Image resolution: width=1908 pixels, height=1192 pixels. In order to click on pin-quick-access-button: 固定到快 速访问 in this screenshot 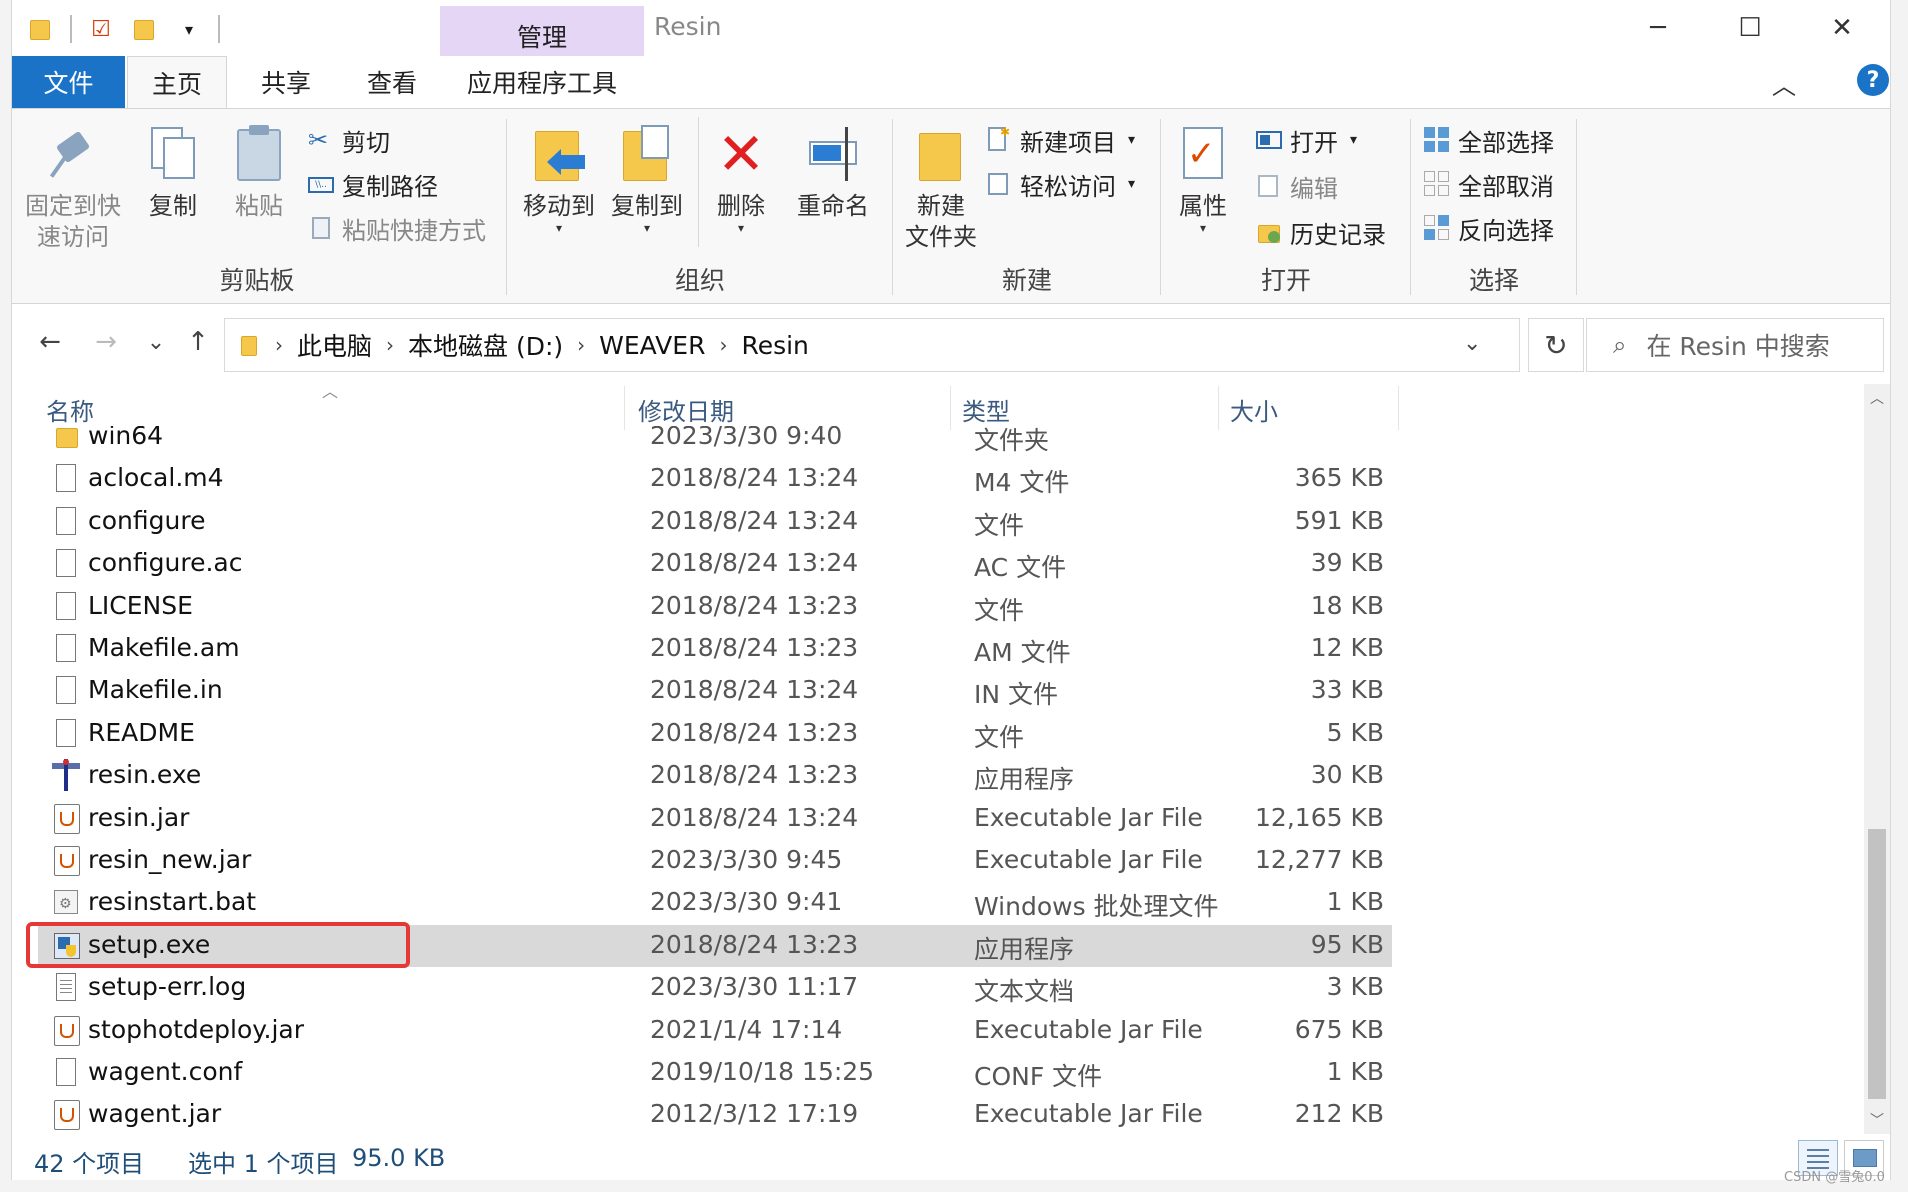, I will do `click(73, 188)`.